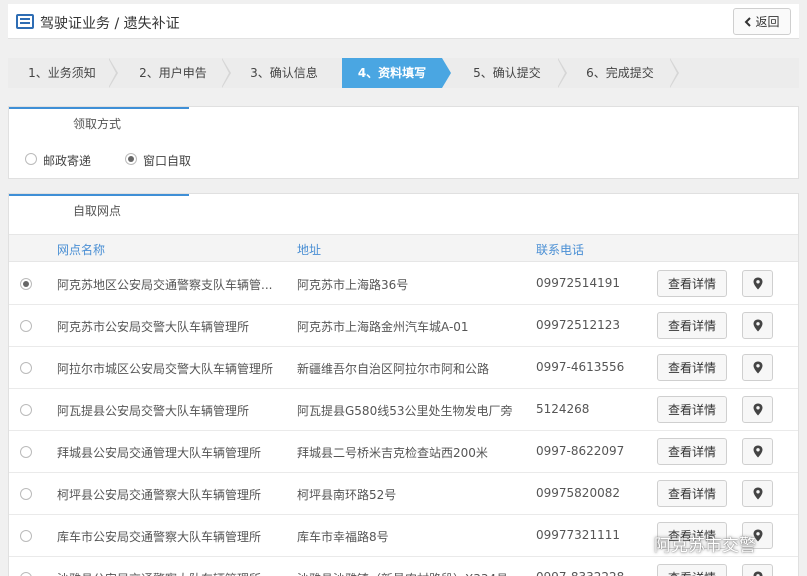 The width and height of the screenshot is (807, 576). Describe the element at coordinates (353, 285) in the screenshot. I see `station-address: 阿克苏市上海路36号` at that location.